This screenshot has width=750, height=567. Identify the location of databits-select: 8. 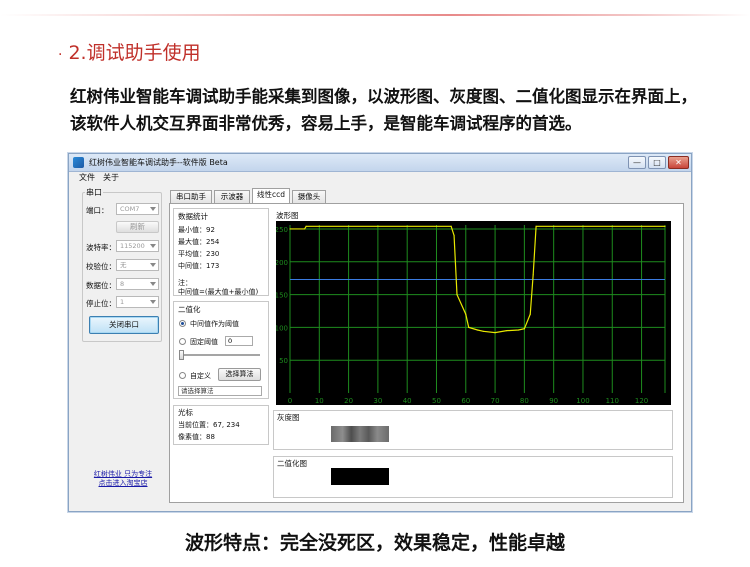
(137, 284).